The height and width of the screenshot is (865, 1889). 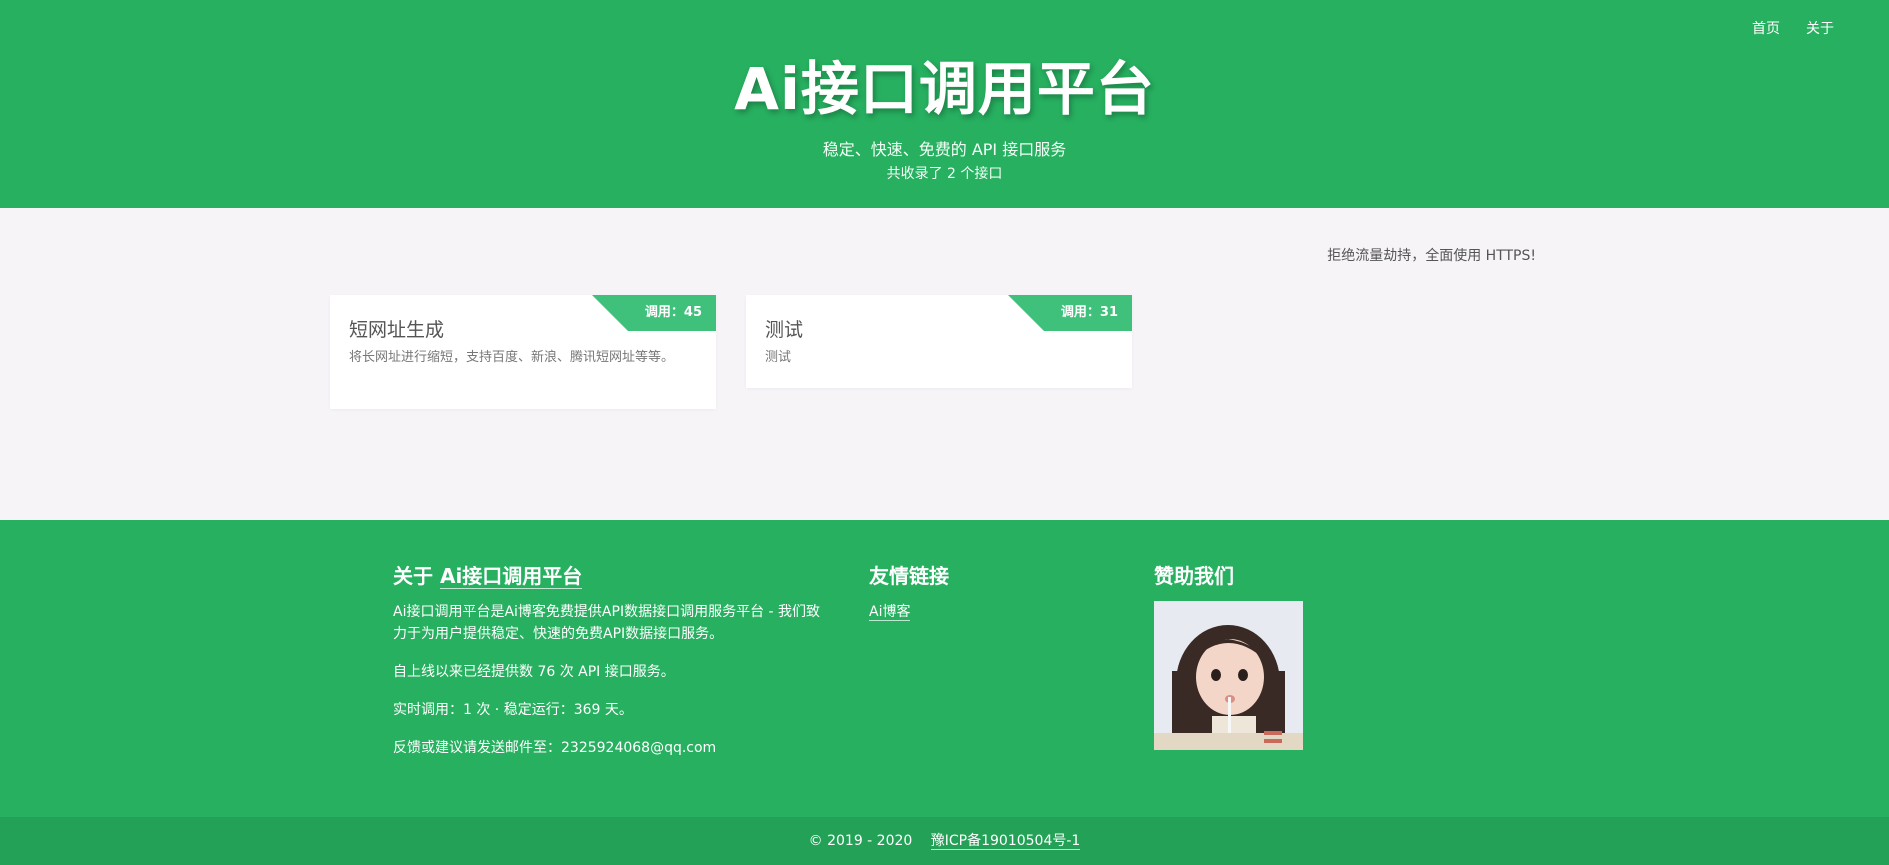 I want to click on api-card-desc: 测试, so click(x=778, y=357).